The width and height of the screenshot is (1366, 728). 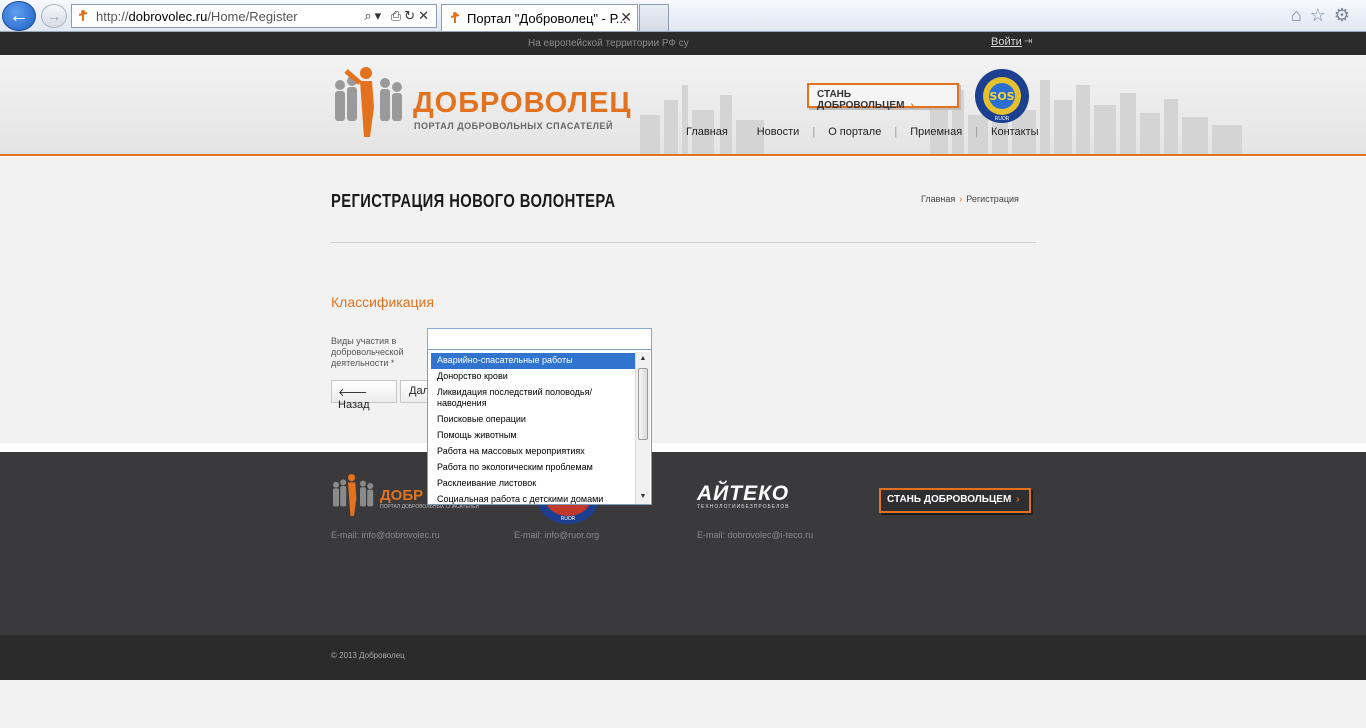 What do you see at coordinates (473, 201) in the screenshot?
I see `page-title: РЕГИСТРАЦИЯ НОВОГО ВОЛОНТЕРА` at bounding box center [473, 201].